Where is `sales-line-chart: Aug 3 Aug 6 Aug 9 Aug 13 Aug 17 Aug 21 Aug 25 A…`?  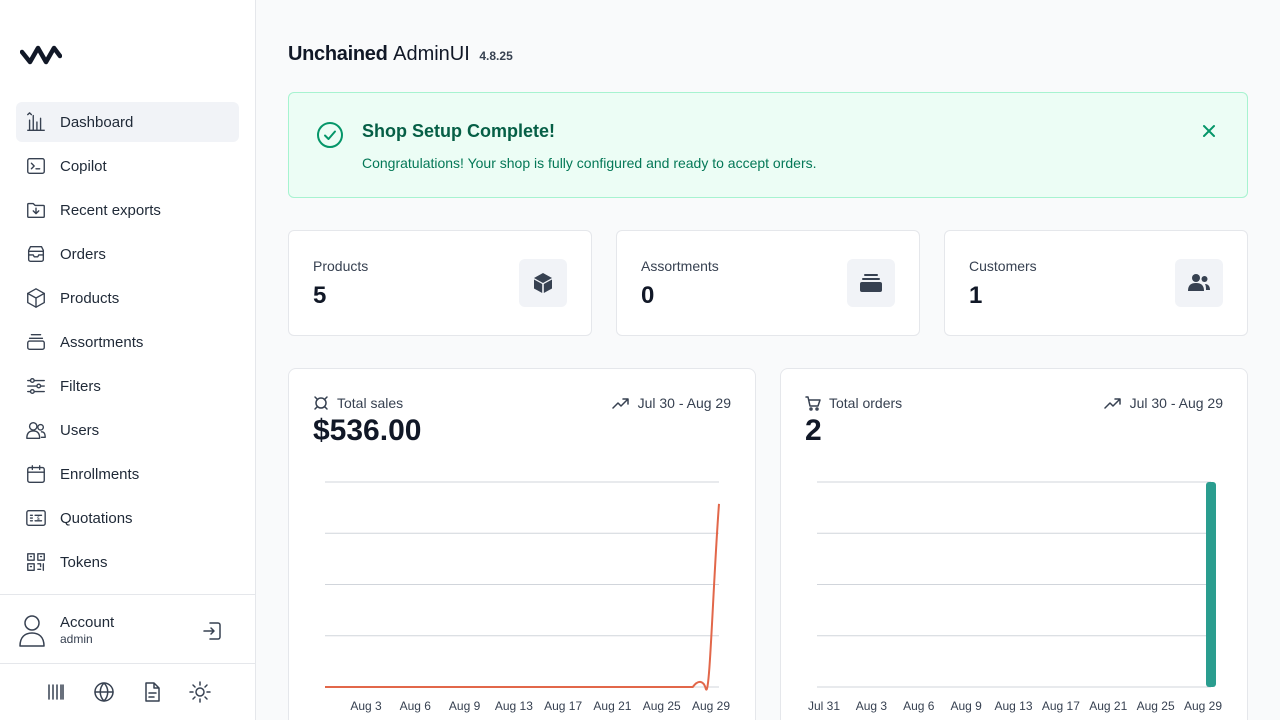 sales-line-chart: Aug 3 Aug 6 Aug 9 Aug 13 Aug 17 Aug 21 Aug 25 A… is located at coordinates (527, 597).